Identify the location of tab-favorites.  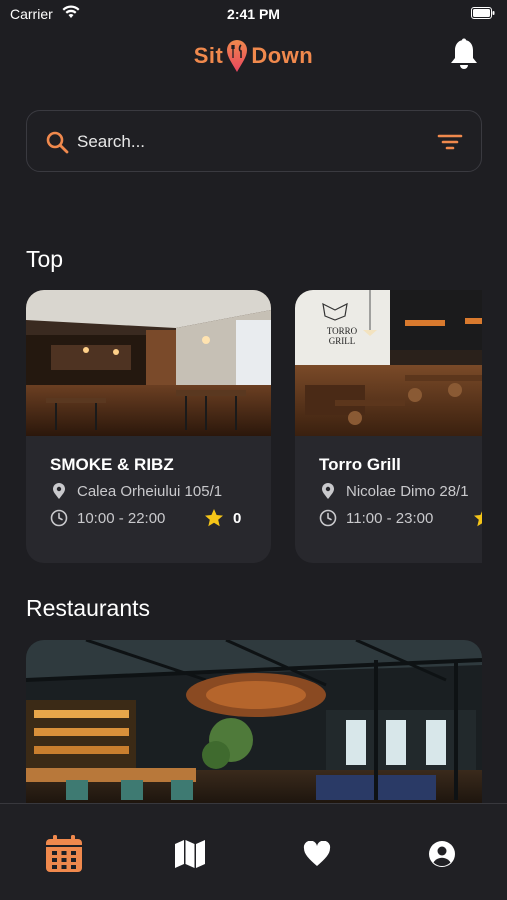
(317, 854).